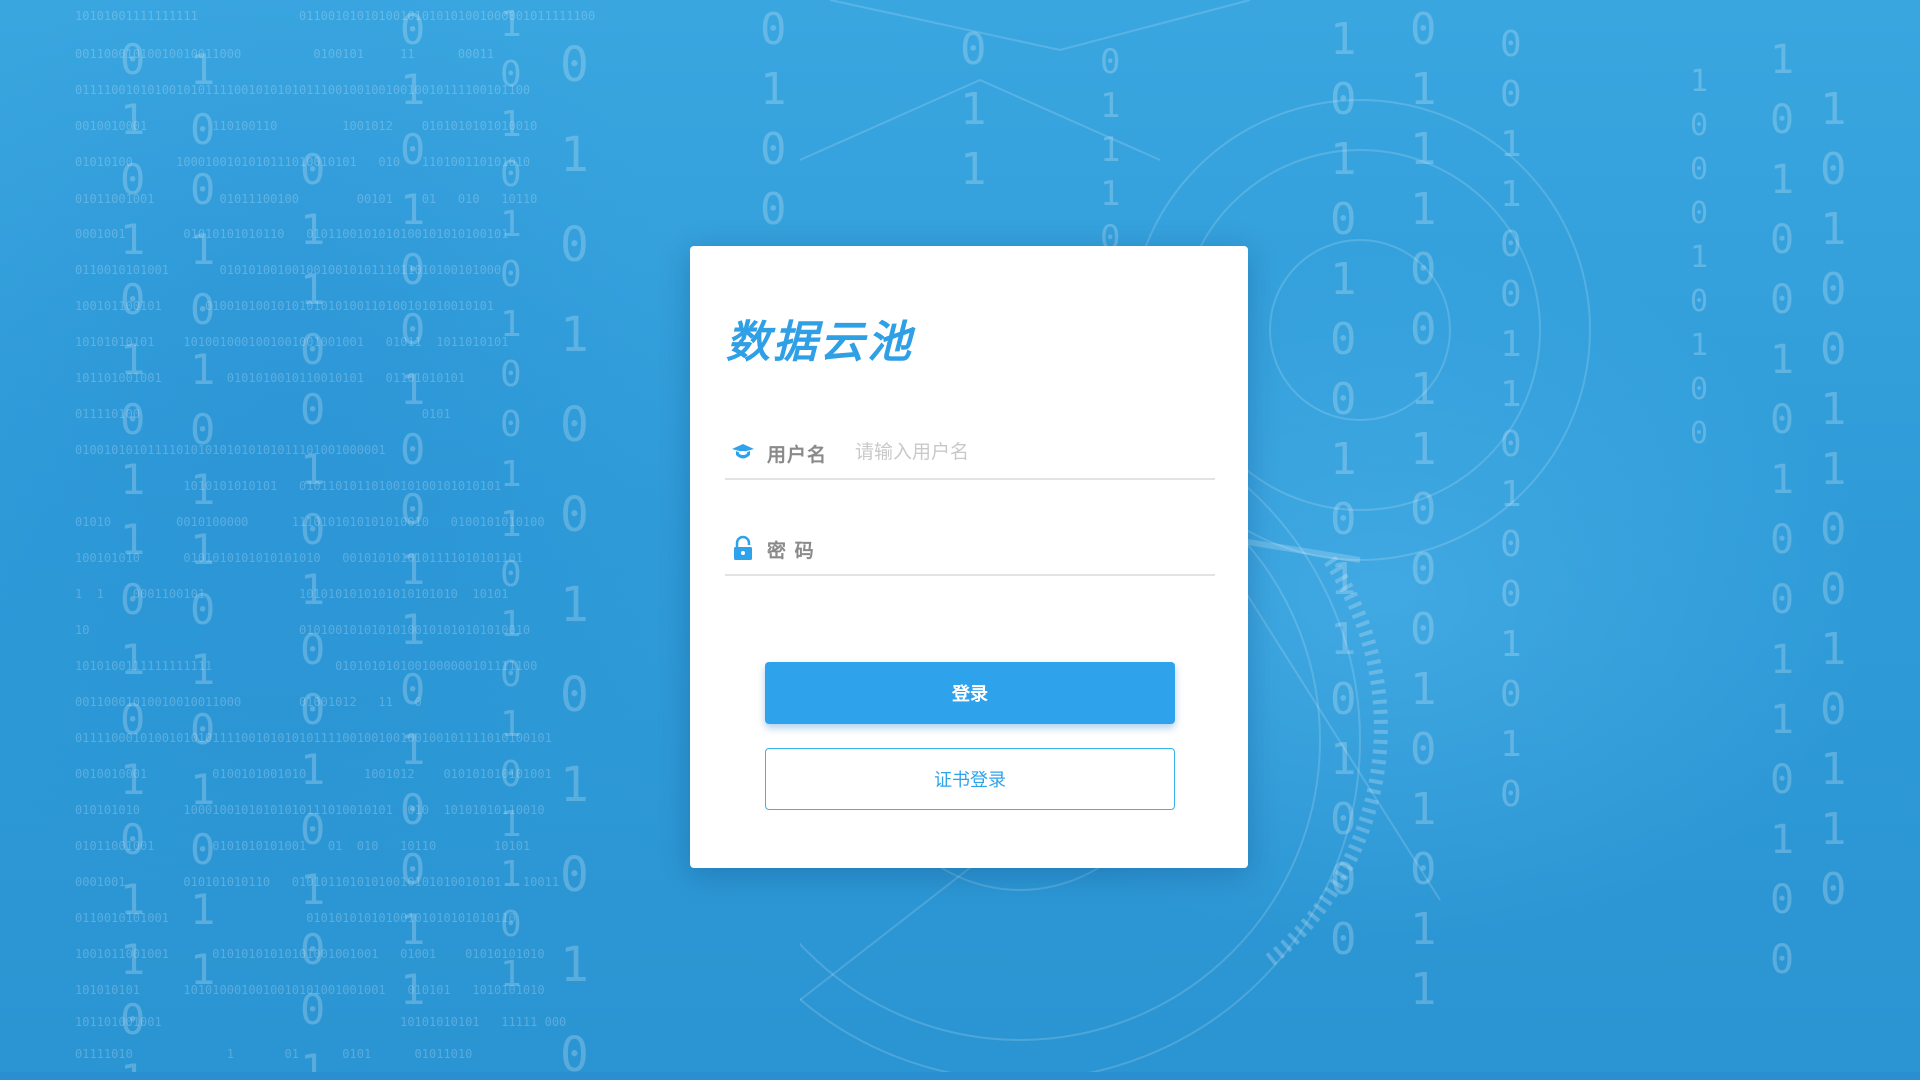 This screenshot has height=1080, width=1920. I want to click on password-field: 密 码, so click(970, 546).